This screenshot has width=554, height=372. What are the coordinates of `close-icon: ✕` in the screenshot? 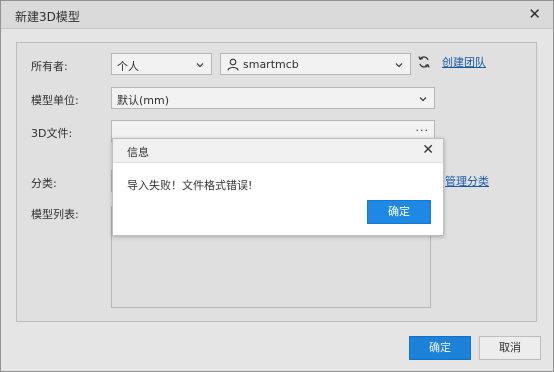 It's located at (428, 150).